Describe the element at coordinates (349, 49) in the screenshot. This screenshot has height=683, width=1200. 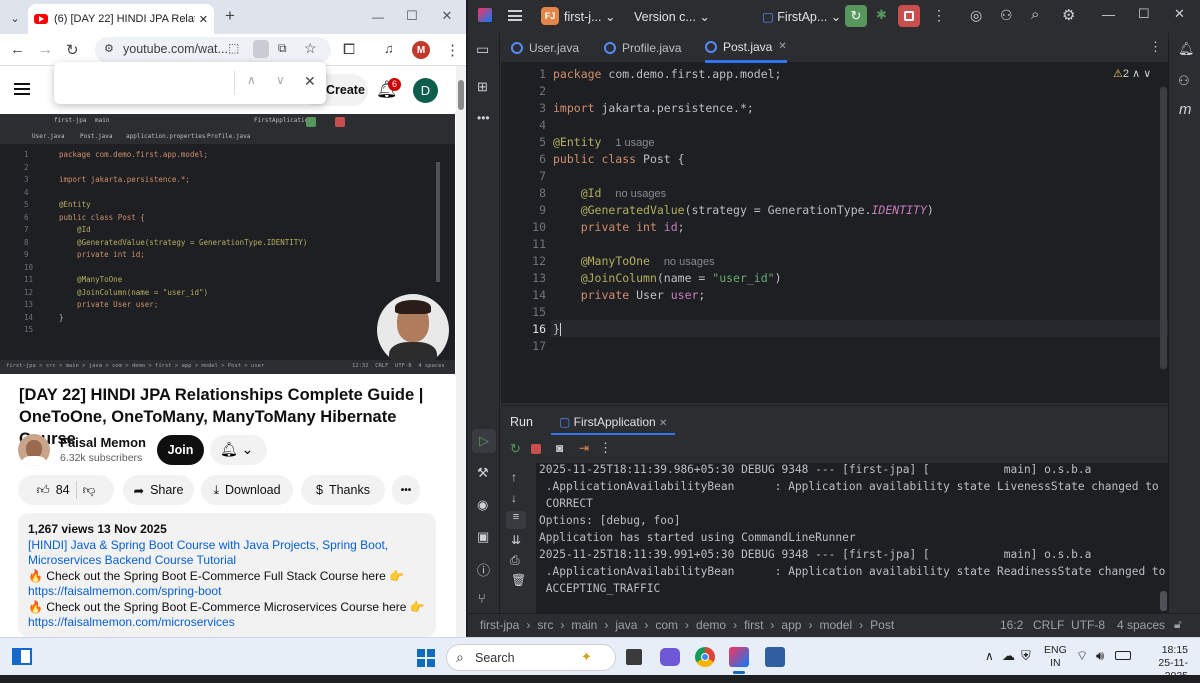
I see `extensions-icon: ⧠` at that location.